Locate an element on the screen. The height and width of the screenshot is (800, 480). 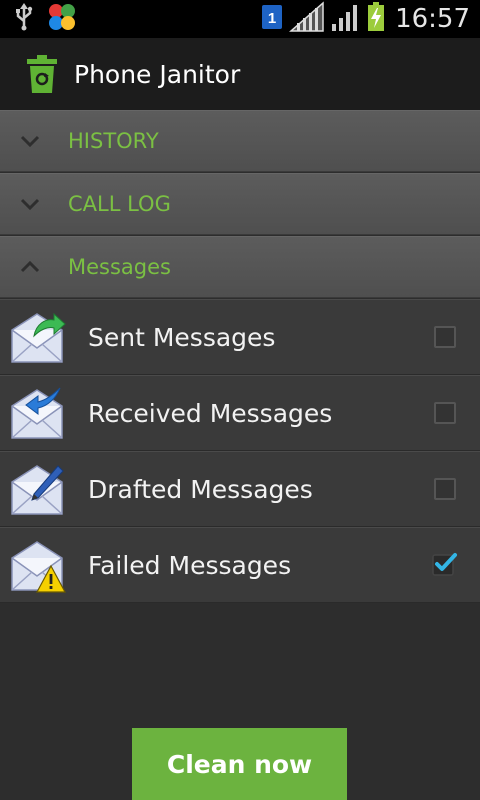
clean-now-button: Clean now is located at coordinates (239, 764).